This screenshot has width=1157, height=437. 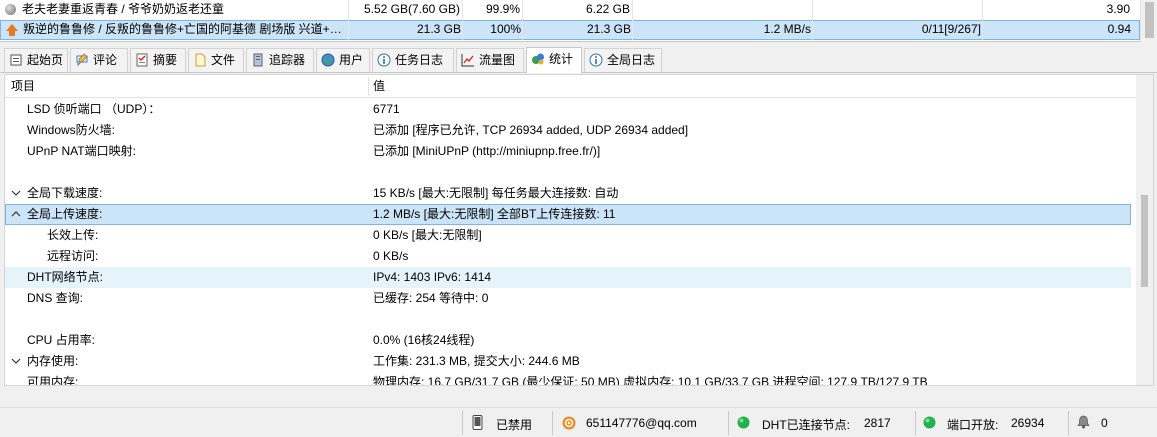 I want to click on torrent-speed: 1.2 MB/s, so click(x=787, y=29).